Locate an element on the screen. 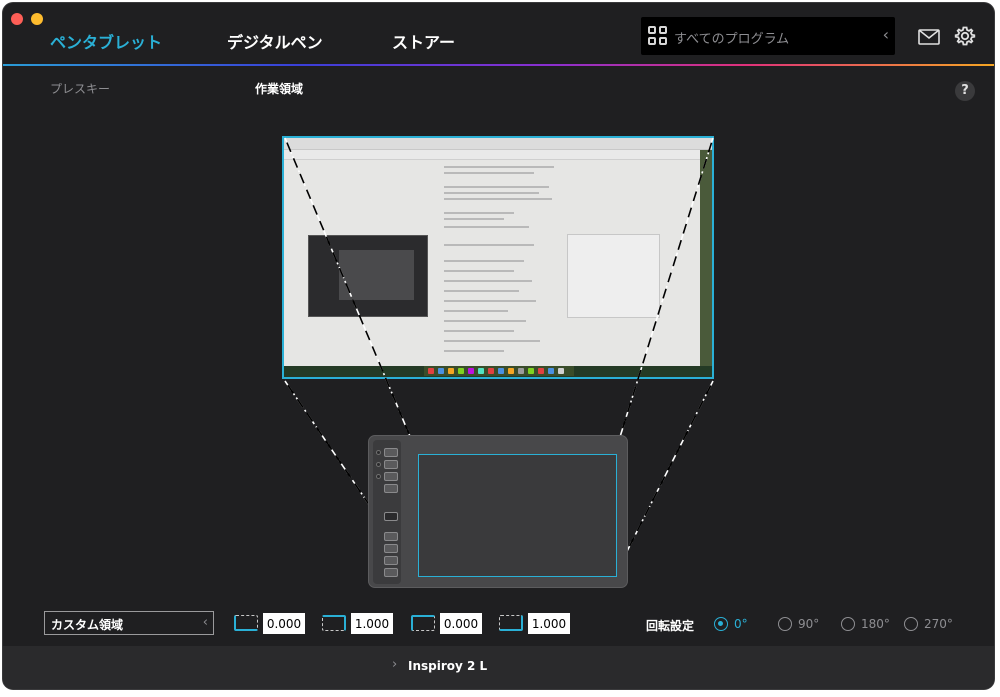 This screenshot has height=697, width=1000. area-preset-value: カスタム領域 is located at coordinates (87, 625).